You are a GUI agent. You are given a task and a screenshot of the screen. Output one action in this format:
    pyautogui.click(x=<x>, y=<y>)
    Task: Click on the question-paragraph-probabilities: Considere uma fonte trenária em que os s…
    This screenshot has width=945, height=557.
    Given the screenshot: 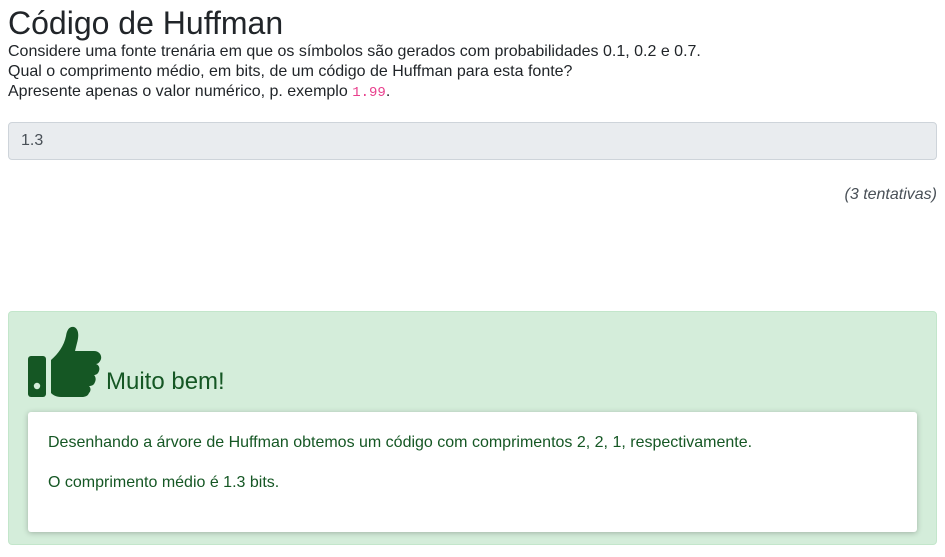 What is the action you would take?
    pyautogui.click(x=354, y=51)
    